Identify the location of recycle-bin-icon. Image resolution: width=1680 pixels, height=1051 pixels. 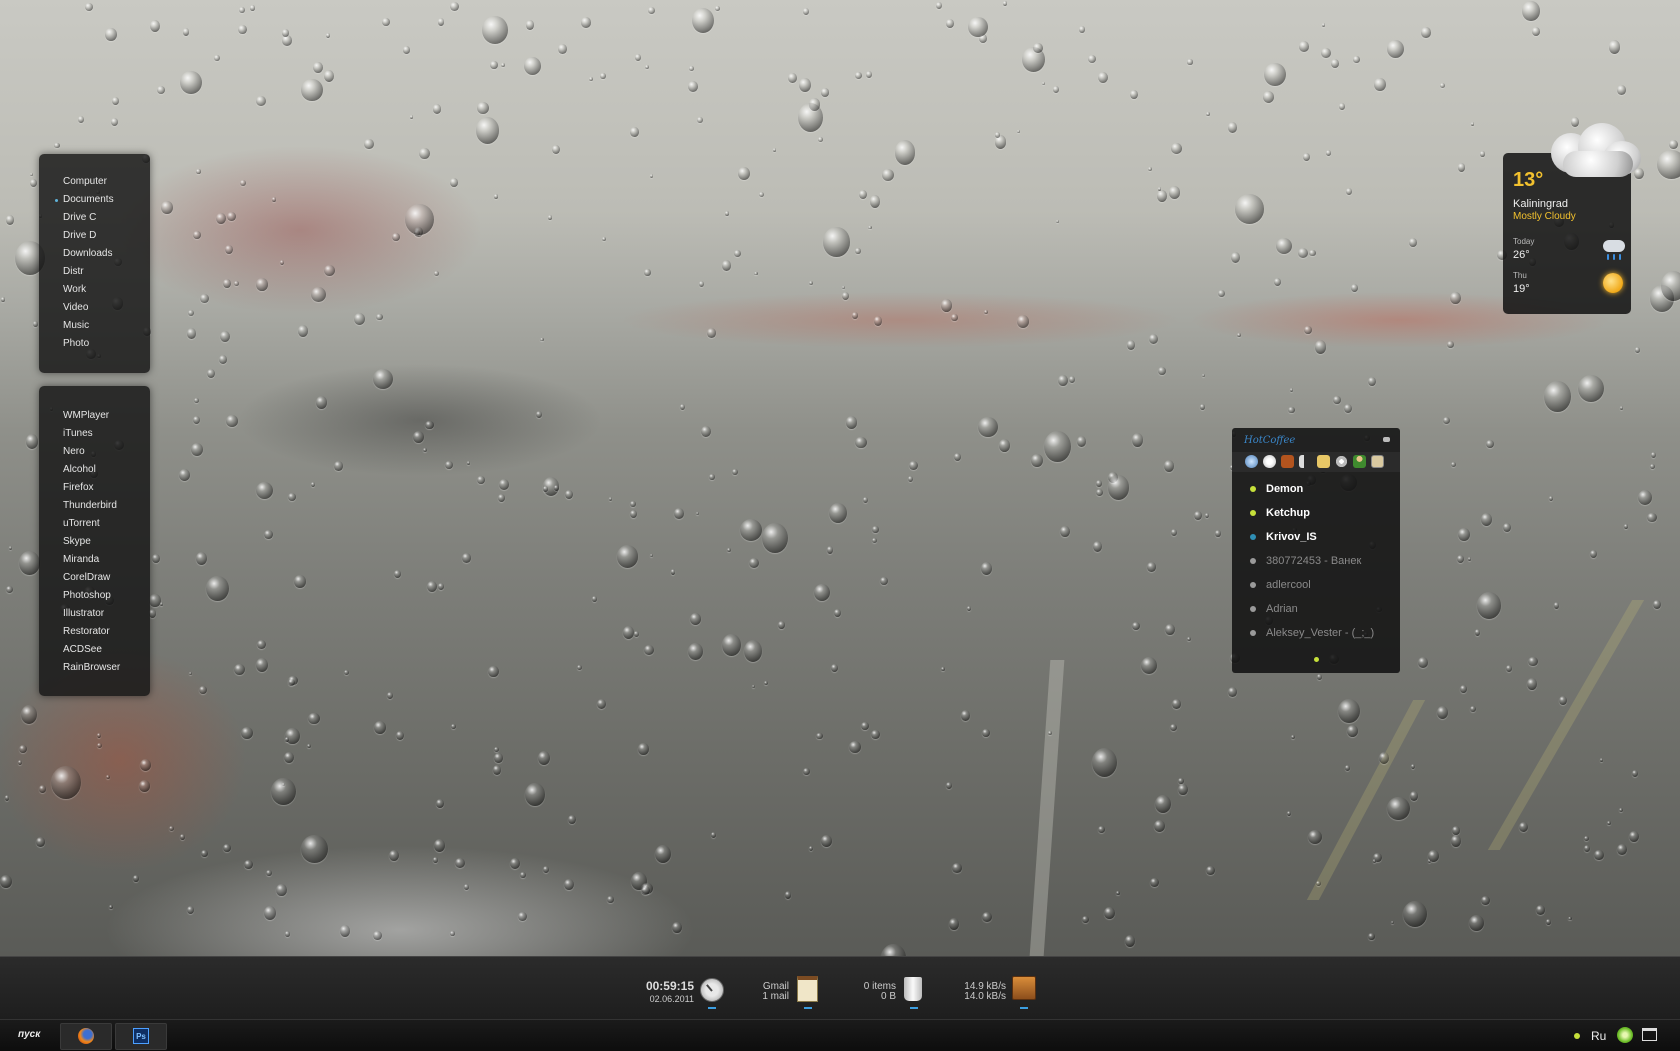
(913, 989).